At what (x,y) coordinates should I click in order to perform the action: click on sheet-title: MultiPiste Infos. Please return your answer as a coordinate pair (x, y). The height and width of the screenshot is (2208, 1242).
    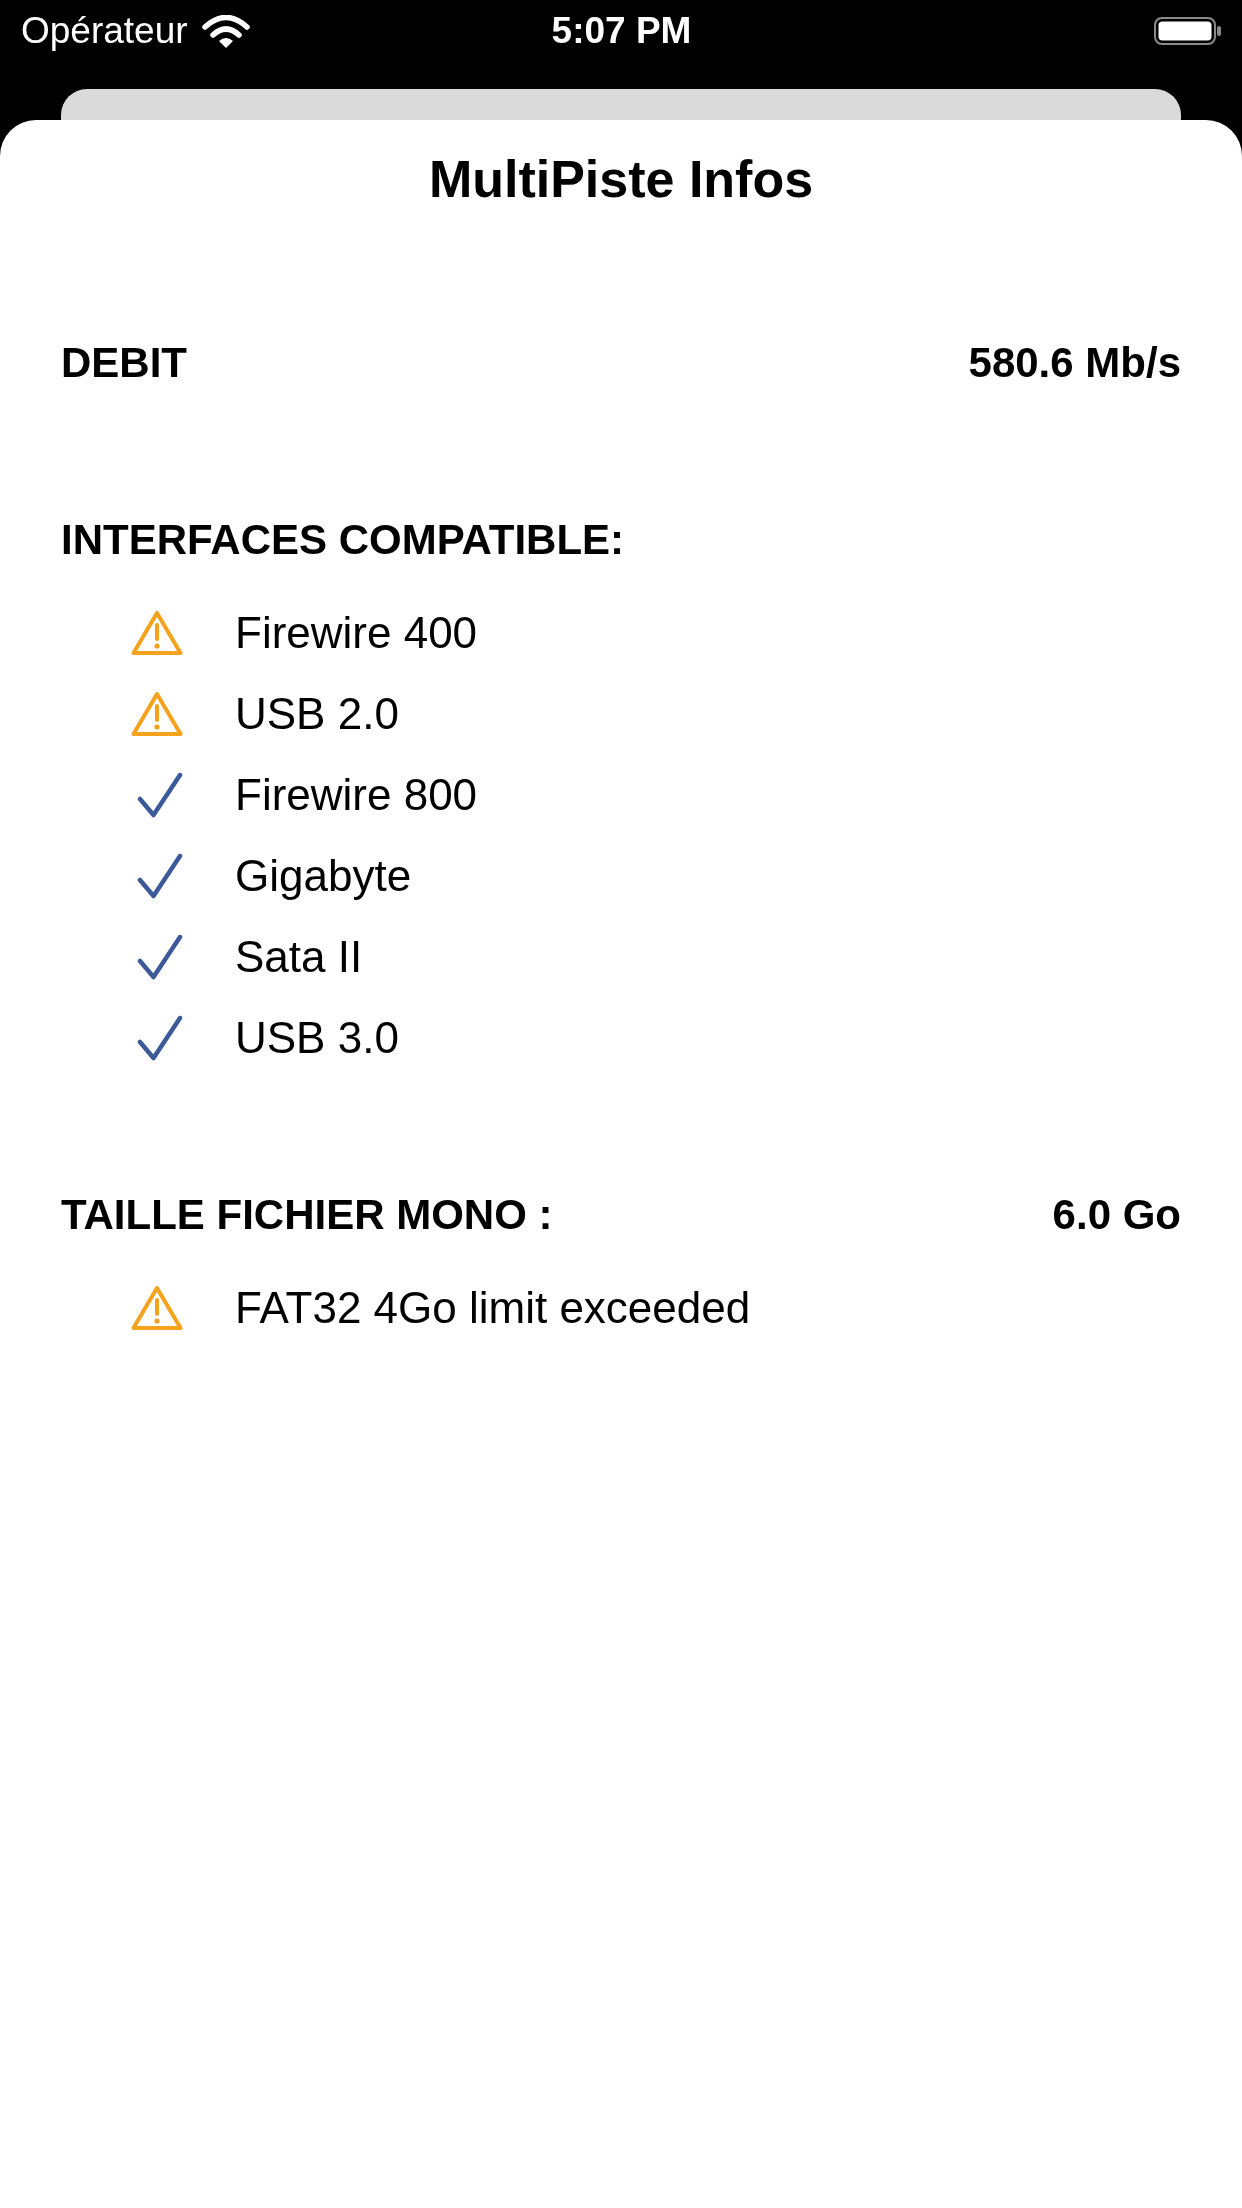
    Looking at the image, I should click on (621, 179).